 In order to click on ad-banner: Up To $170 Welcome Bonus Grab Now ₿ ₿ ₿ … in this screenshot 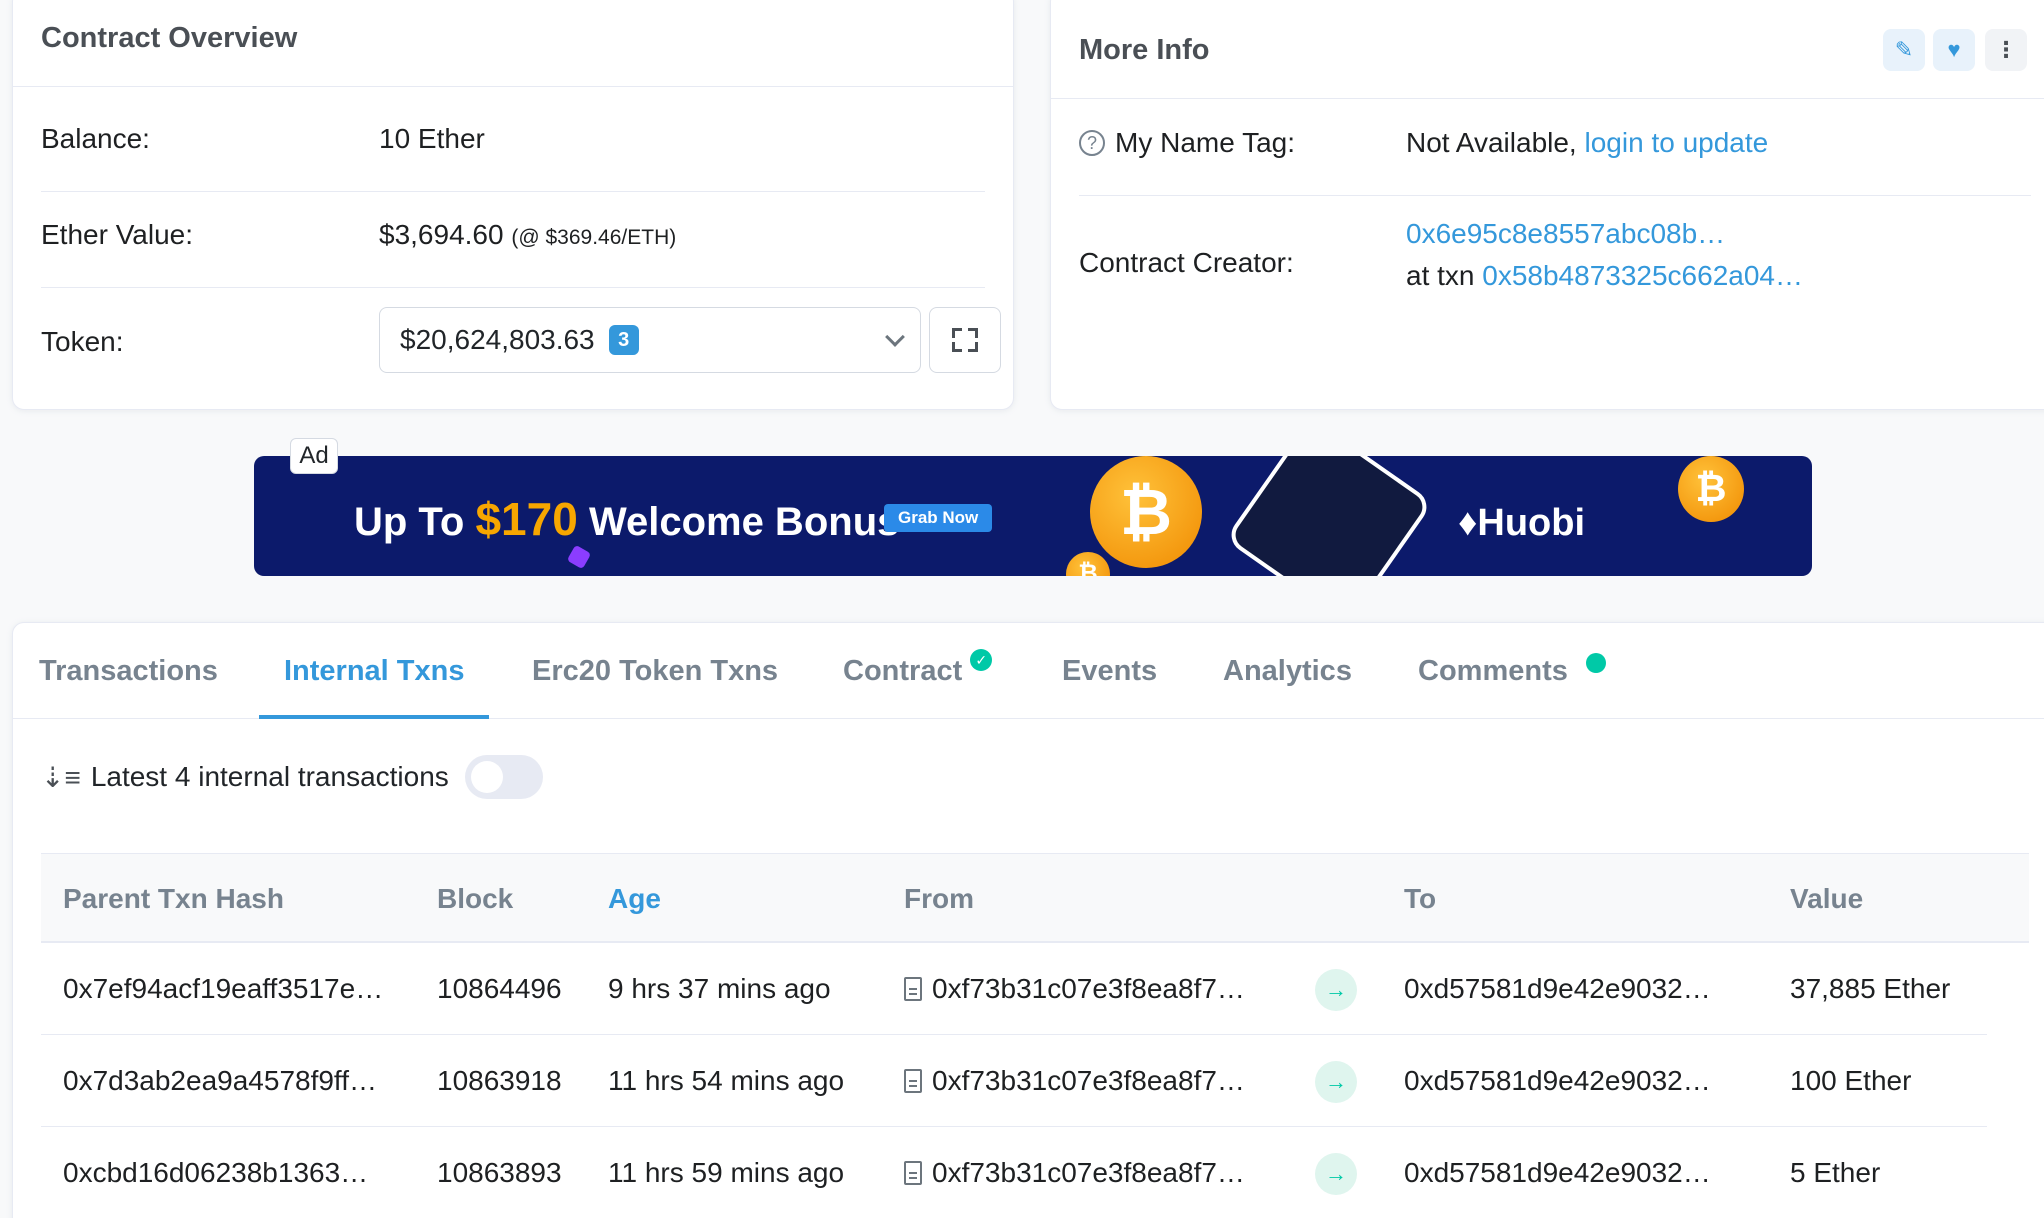, I will do `click(1033, 516)`.